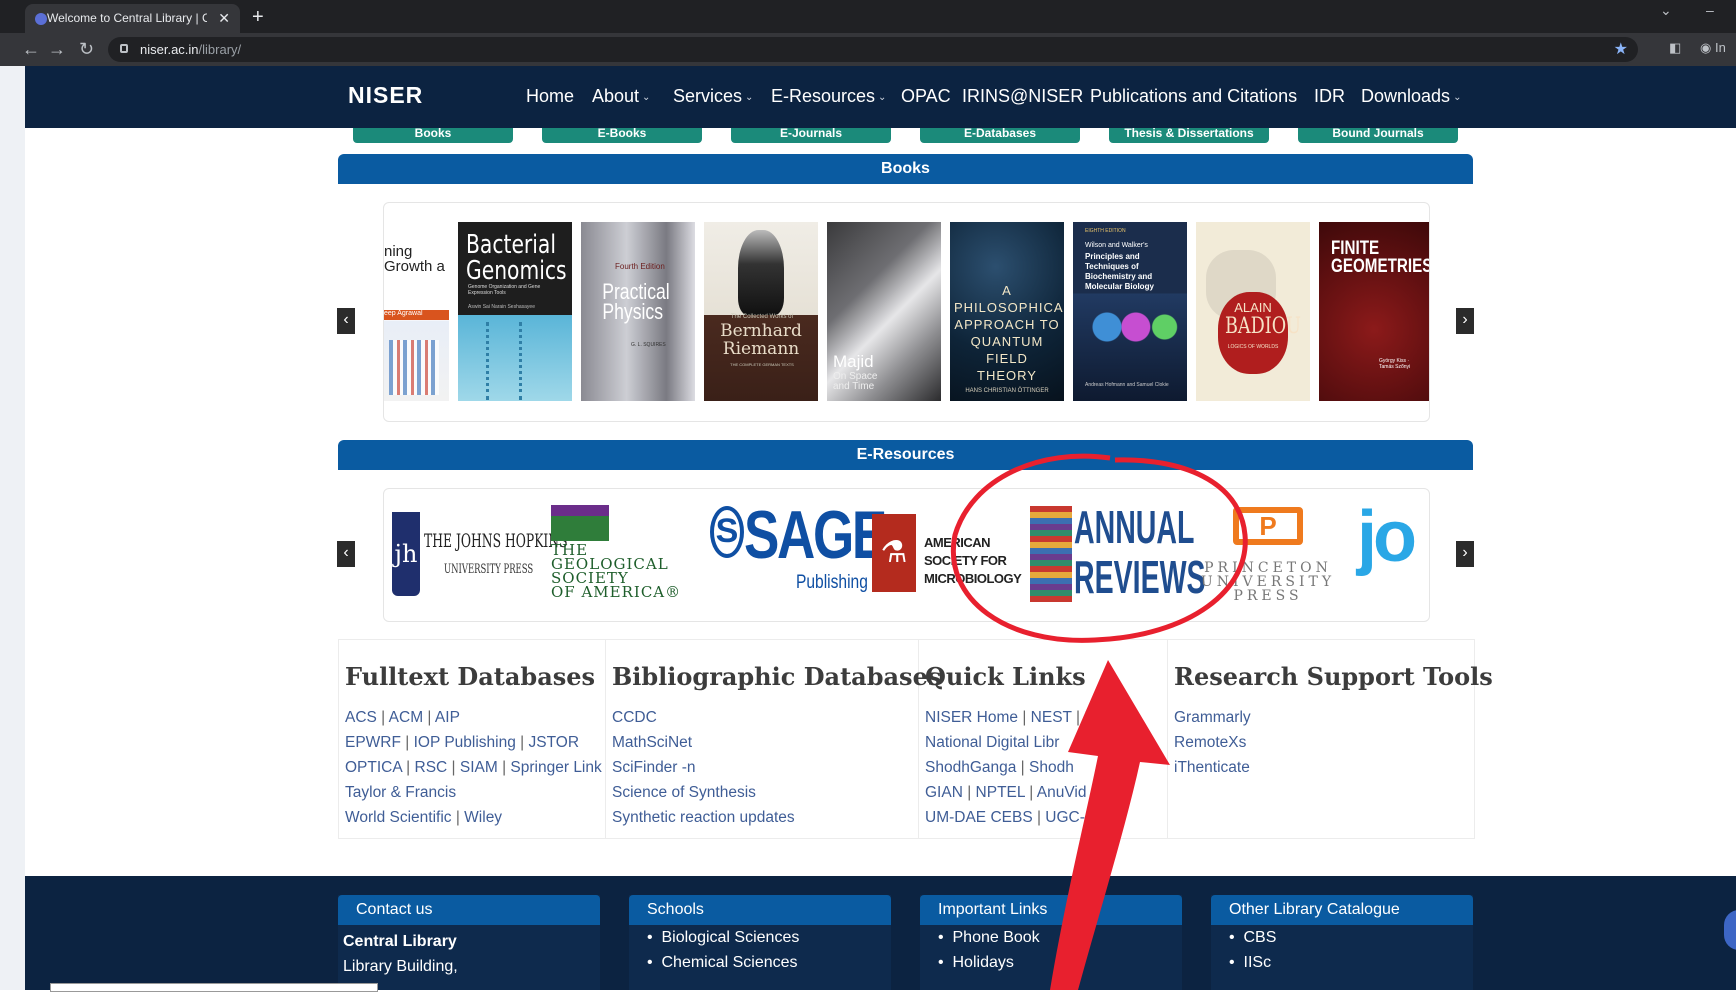  What do you see at coordinates (1110, 825) in the screenshot?
I see `annotation-arrow` at bounding box center [1110, 825].